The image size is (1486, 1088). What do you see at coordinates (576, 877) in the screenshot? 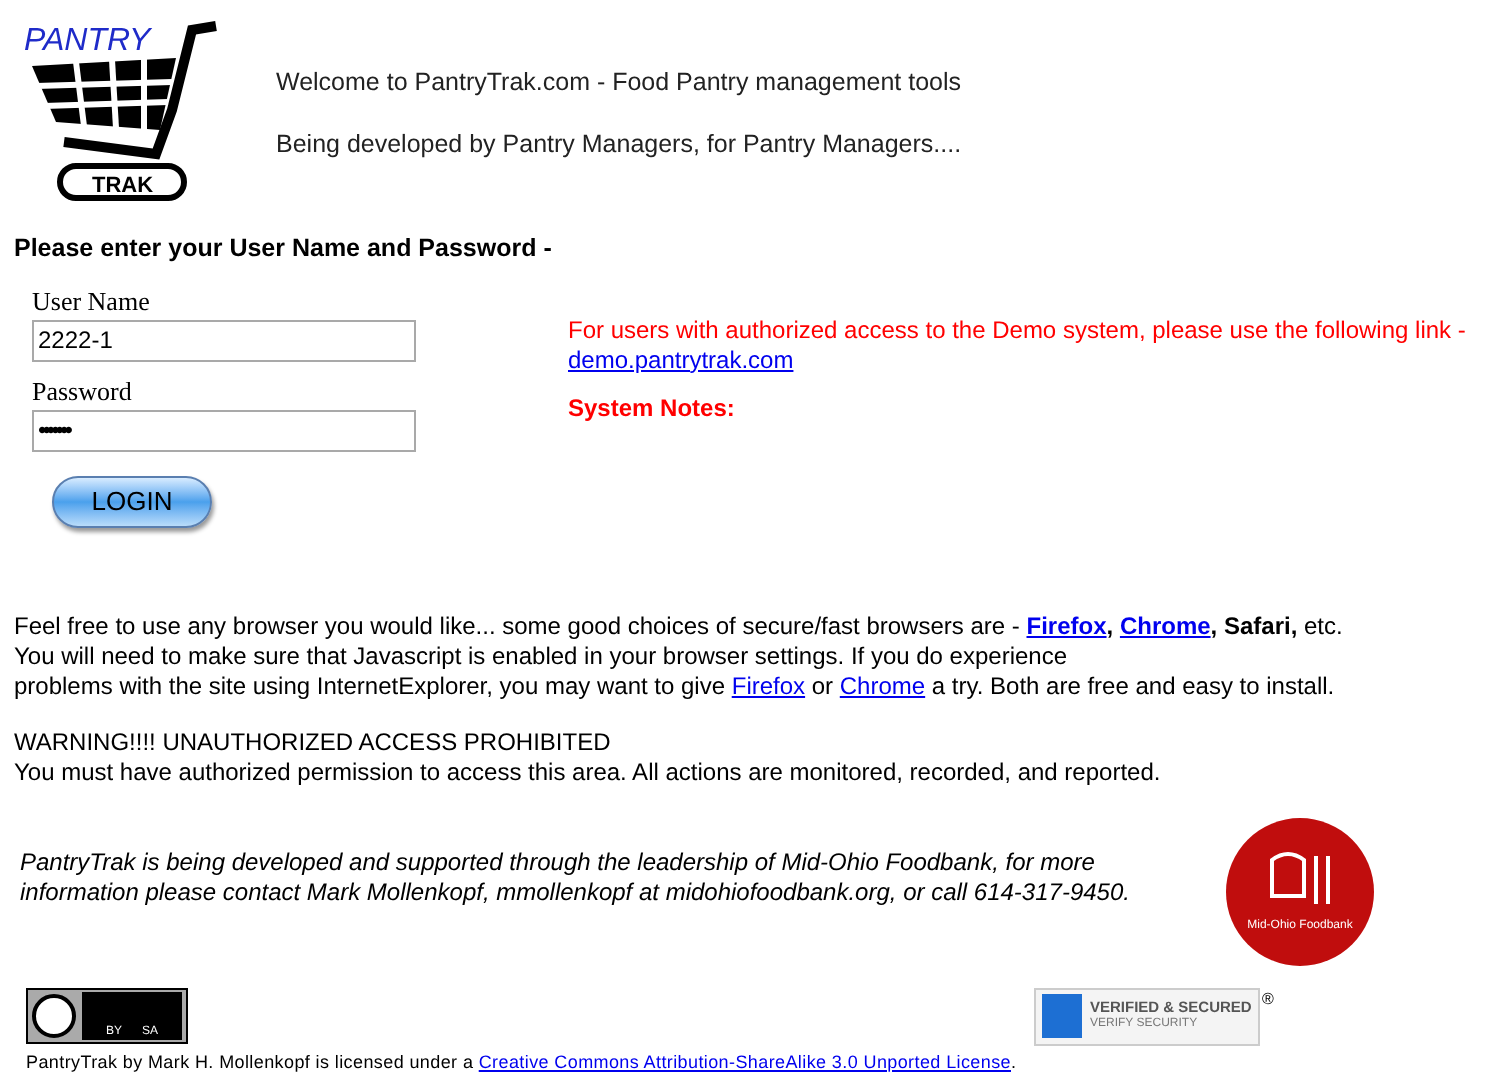
I see `support-note: PantryTrak is being developed and supported through the leadership of Mid-Ohio Foodbank, for more information please contact Mark Mollenkopf, mmollenkopf at midohiofoodbank.org, or call 614-317-9450.` at bounding box center [576, 877].